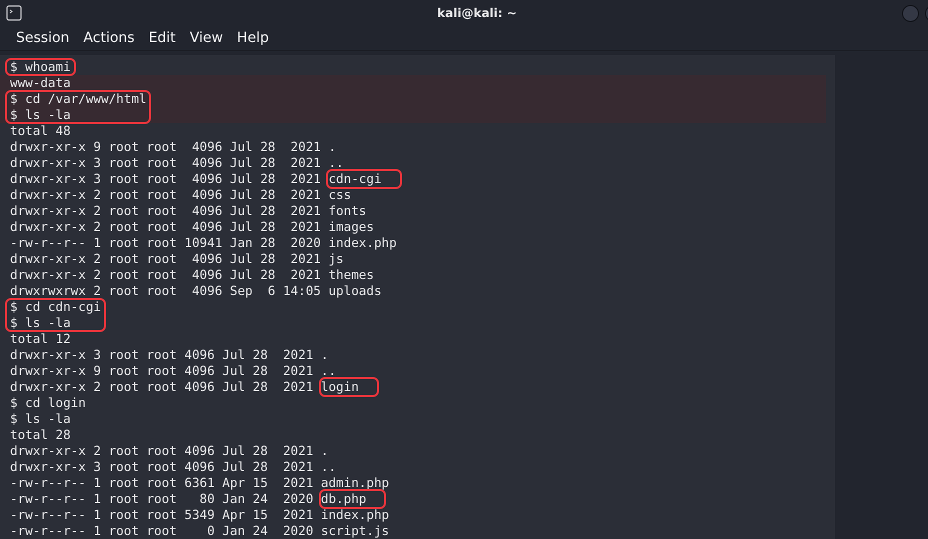  Describe the element at coordinates (162, 499) in the screenshot. I see `terminal-line: -rw-r--r-- 1 root root 80 Jan 24 2020` at that location.